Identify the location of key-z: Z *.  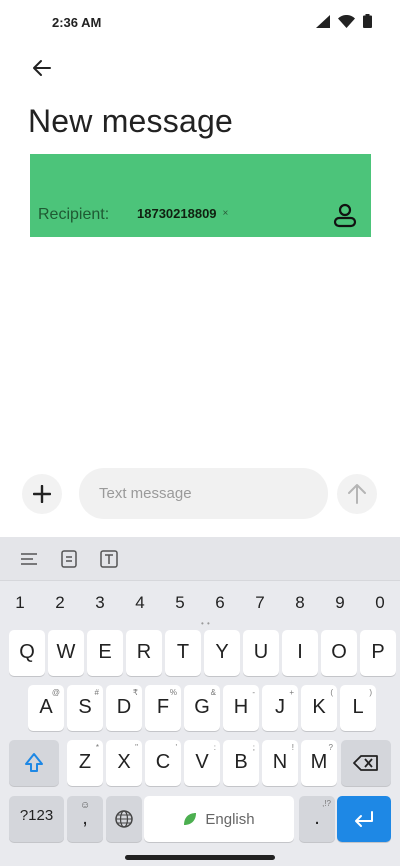
(85, 763).